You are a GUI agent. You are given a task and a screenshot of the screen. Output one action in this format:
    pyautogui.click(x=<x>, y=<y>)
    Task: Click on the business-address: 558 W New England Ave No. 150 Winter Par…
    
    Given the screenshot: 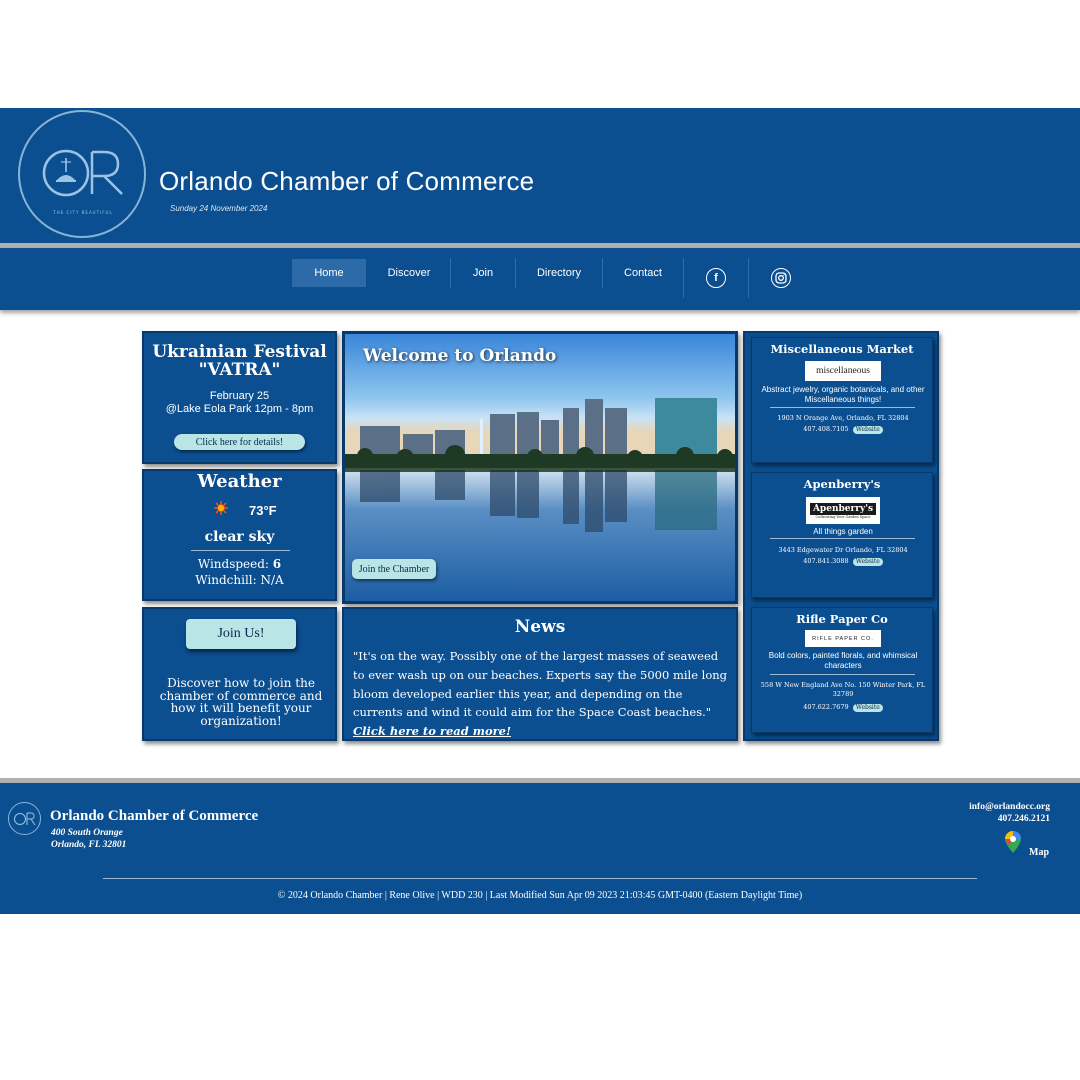 What is the action you would take?
    pyautogui.click(x=843, y=689)
    